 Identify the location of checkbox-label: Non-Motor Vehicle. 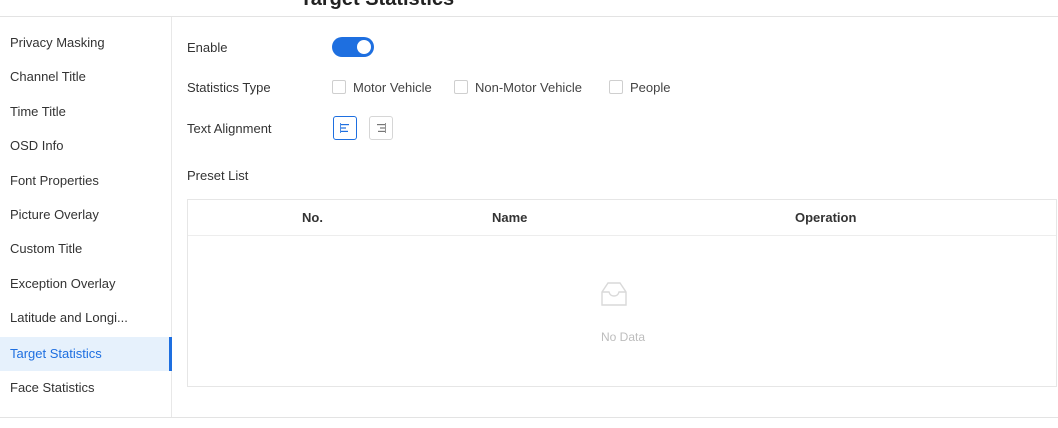
(528, 87).